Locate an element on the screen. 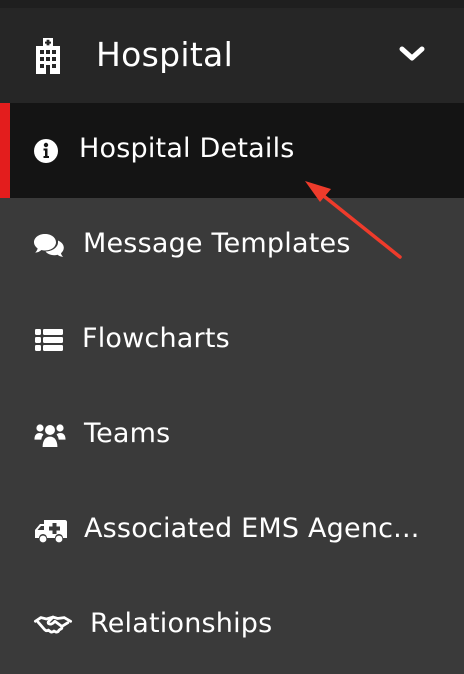 The image size is (464, 674). menu-item-hospital-details: Hospital Details is located at coordinates (232, 150).